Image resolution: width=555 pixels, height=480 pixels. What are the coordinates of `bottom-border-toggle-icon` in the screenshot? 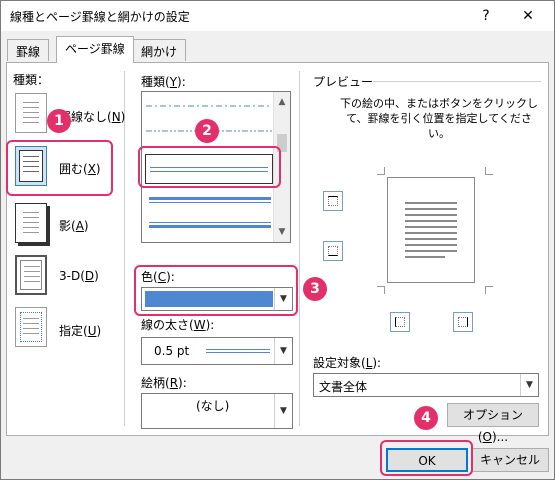 It's located at (333, 251).